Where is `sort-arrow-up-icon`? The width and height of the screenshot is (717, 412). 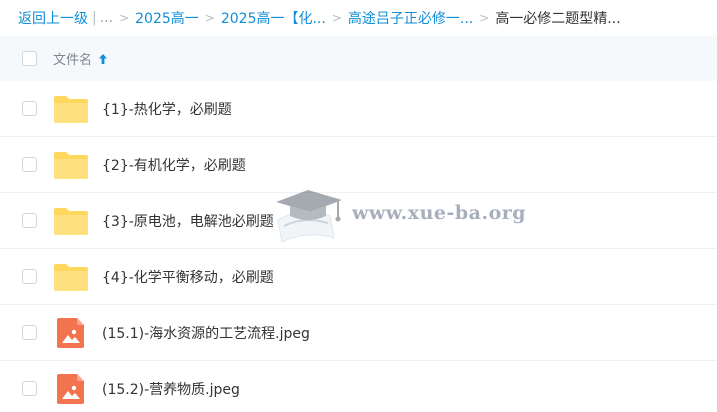 sort-arrow-up-icon is located at coordinates (103, 58).